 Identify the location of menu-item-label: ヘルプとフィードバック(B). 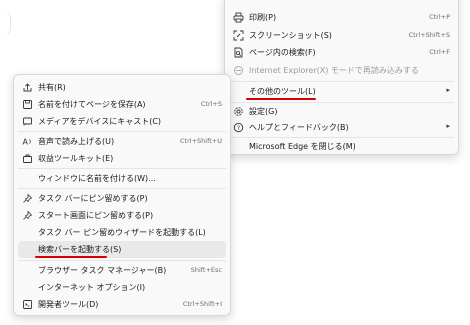
(299, 127).